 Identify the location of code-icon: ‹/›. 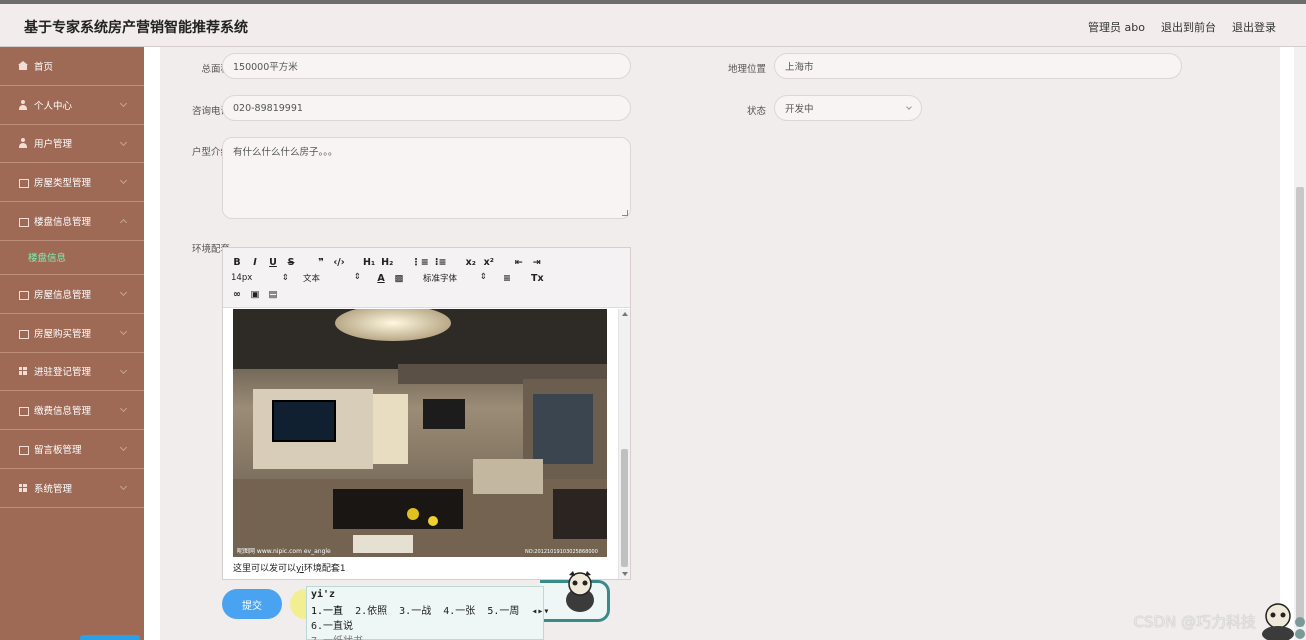
(339, 262).